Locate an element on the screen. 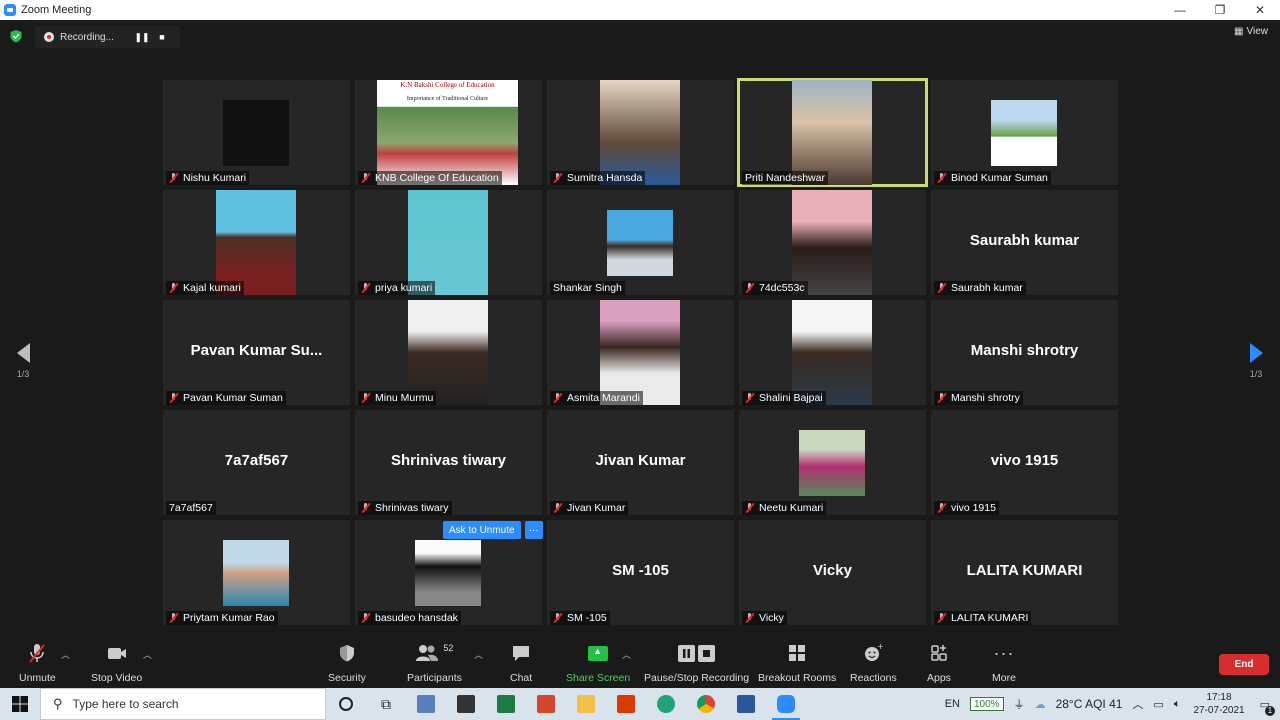 The width and height of the screenshot is (1280, 720). breakout-rooms-button: Breakout Rooms is located at coordinates (797, 662).